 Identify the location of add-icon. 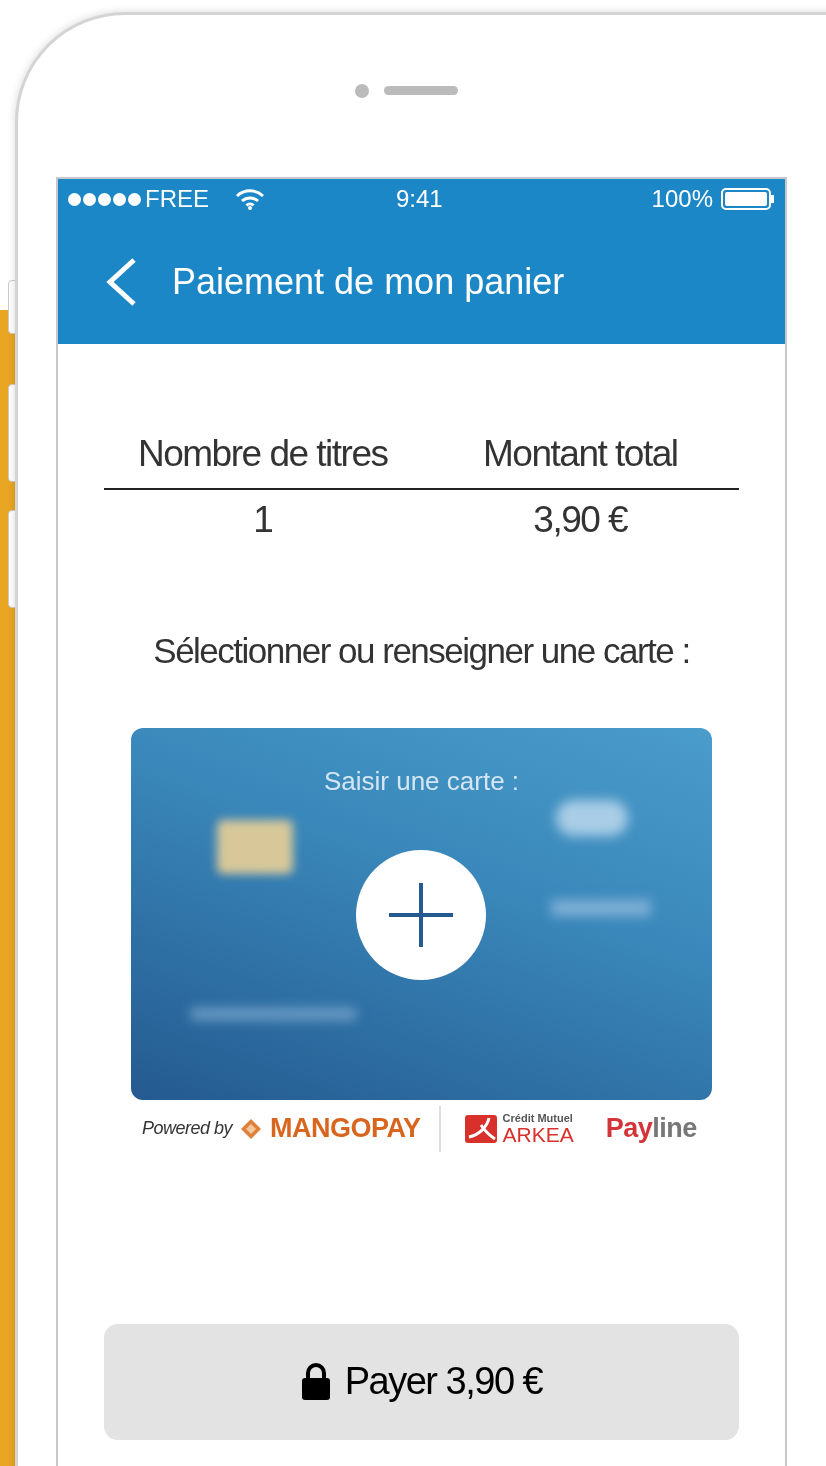
(421, 914).